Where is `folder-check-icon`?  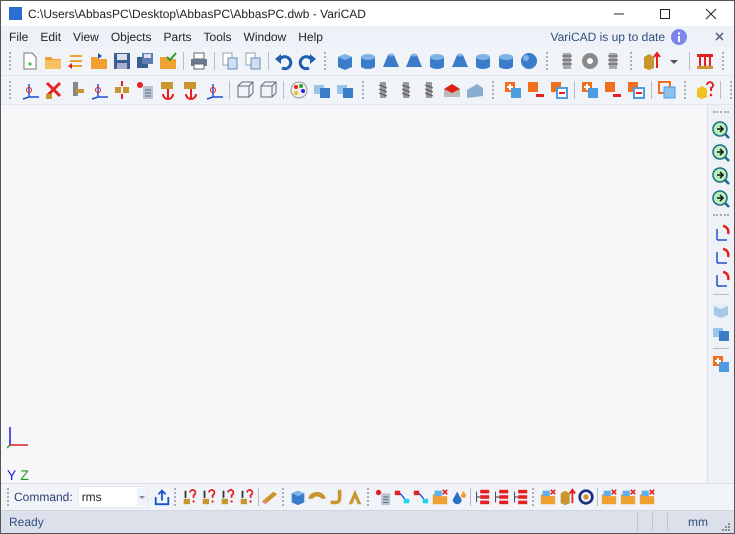
folder-check-icon is located at coordinates (168, 61).